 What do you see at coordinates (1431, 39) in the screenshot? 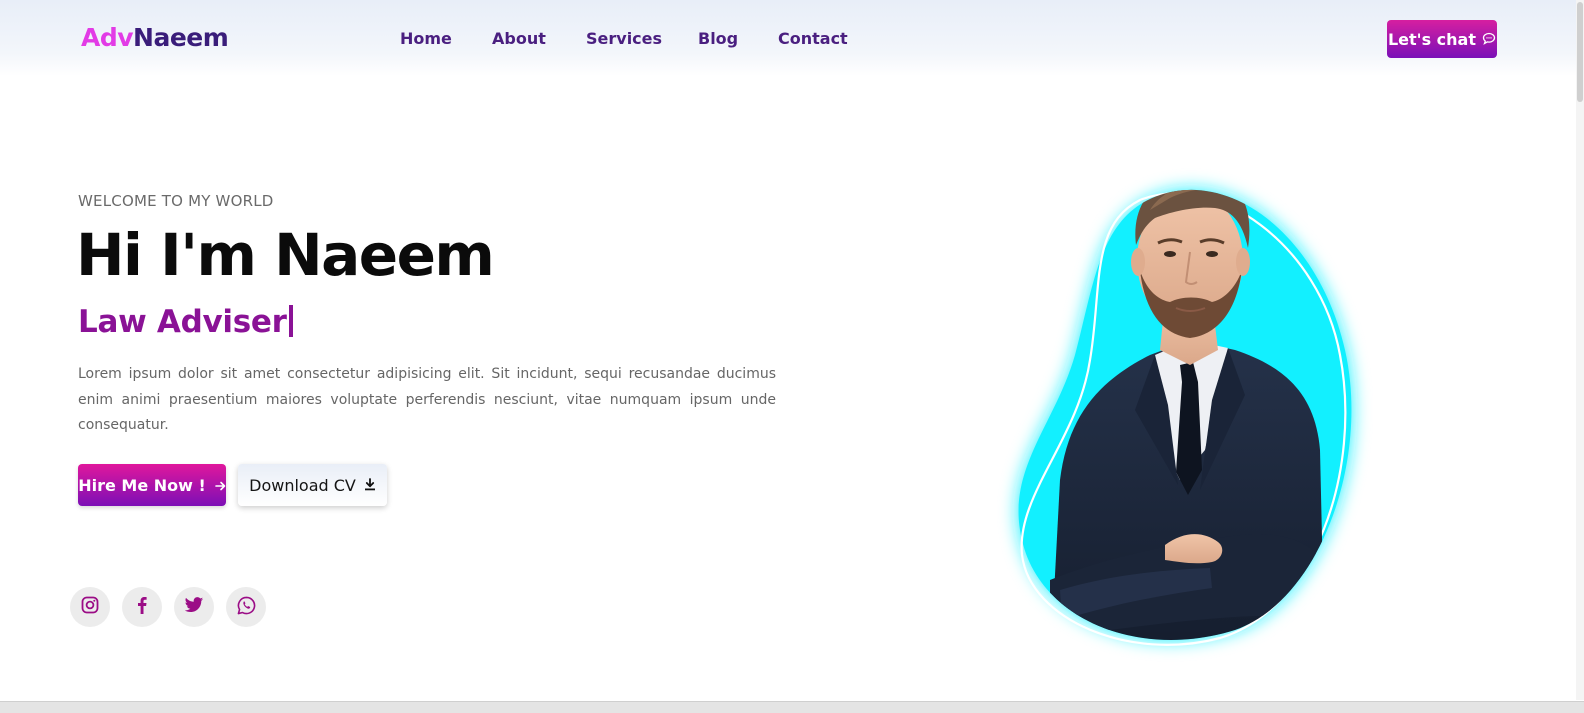
I see `lets-chat-label: Let's chat` at bounding box center [1431, 39].